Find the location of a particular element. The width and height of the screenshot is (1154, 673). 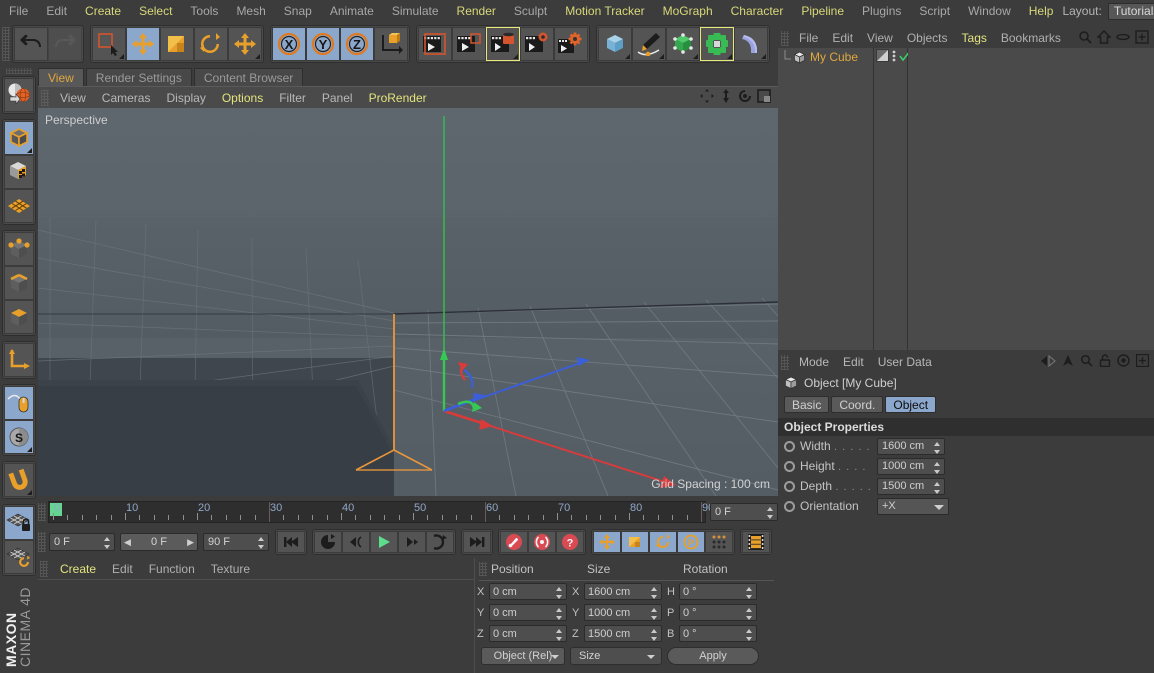

attribute-tab-coord: Coord. is located at coordinates (857, 404).